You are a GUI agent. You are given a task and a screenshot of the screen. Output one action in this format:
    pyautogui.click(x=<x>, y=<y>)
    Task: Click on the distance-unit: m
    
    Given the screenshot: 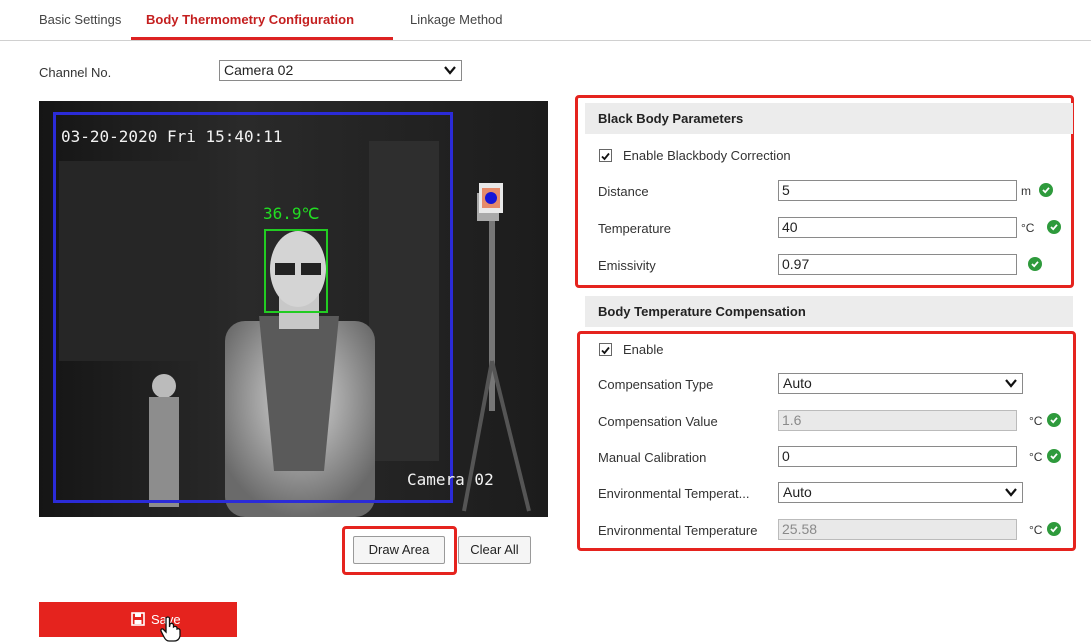 What is the action you would take?
    pyautogui.click(x=1026, y=191)
    